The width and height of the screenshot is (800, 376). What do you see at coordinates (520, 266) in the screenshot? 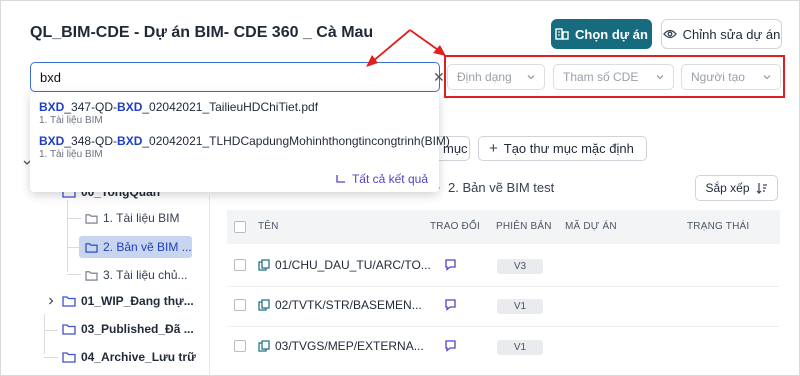
I see `version-badge: V3` at bounding box center [520, 266].